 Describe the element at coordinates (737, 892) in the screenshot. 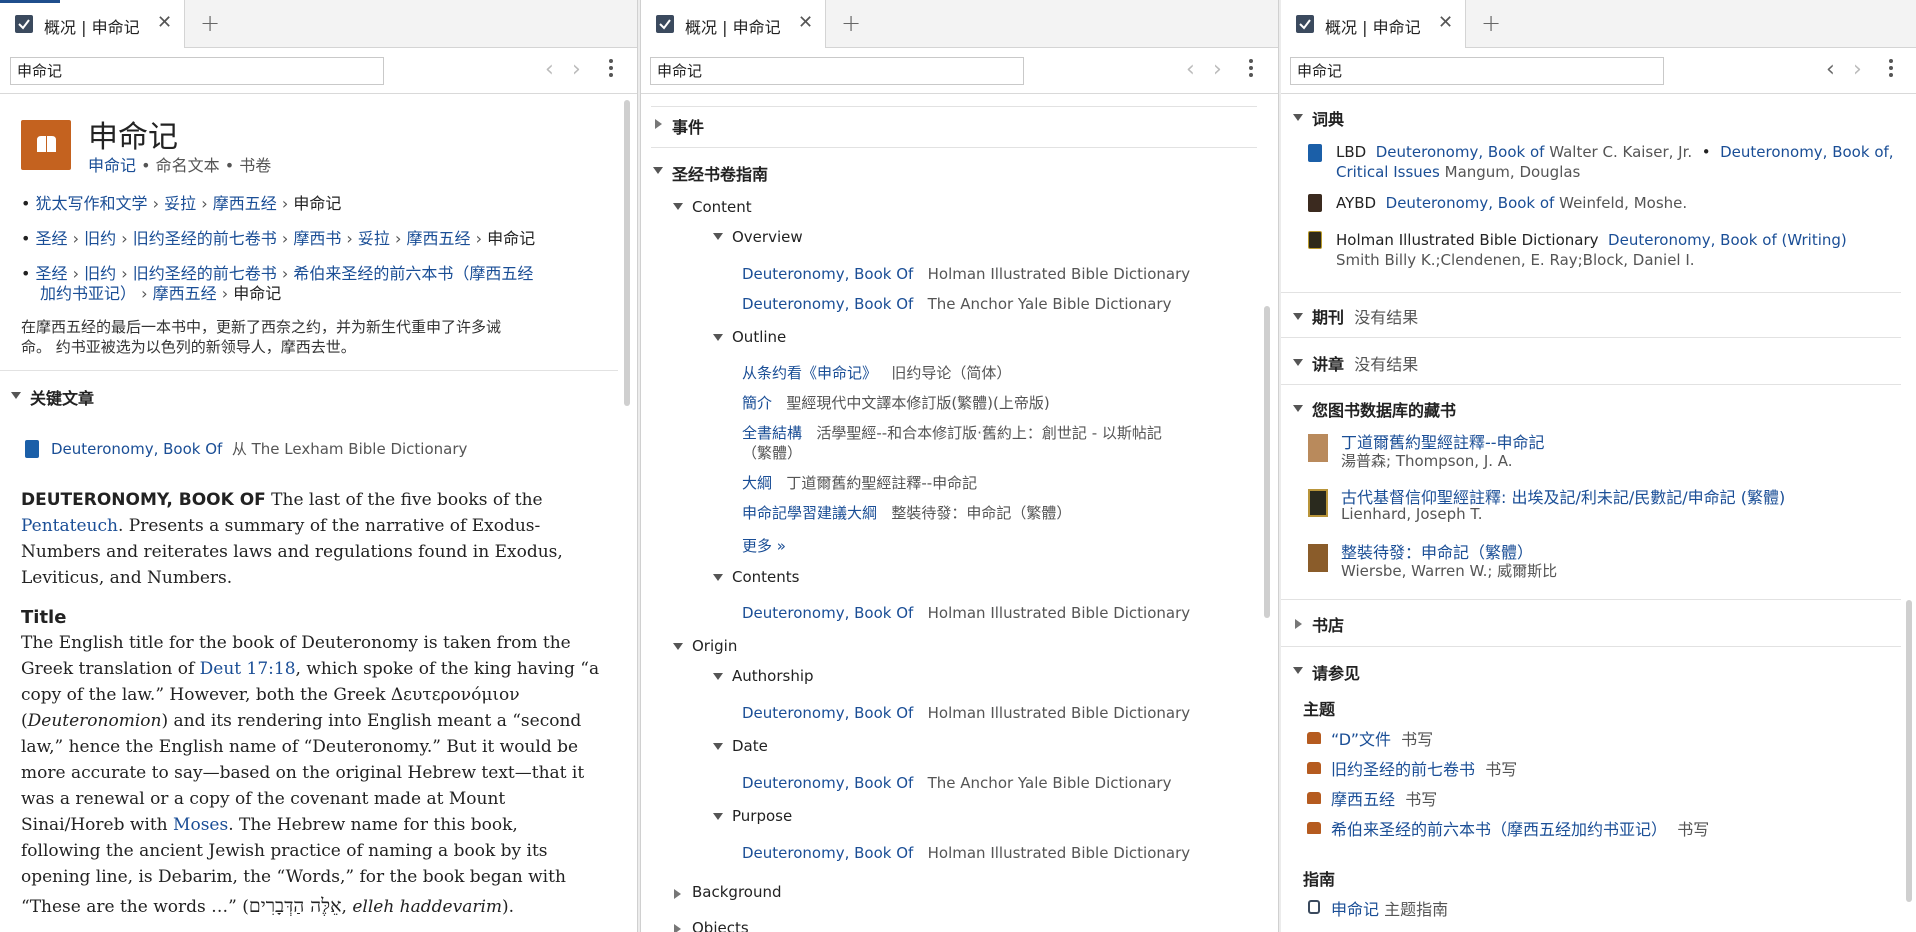

I see `group-background: Background` at that location.